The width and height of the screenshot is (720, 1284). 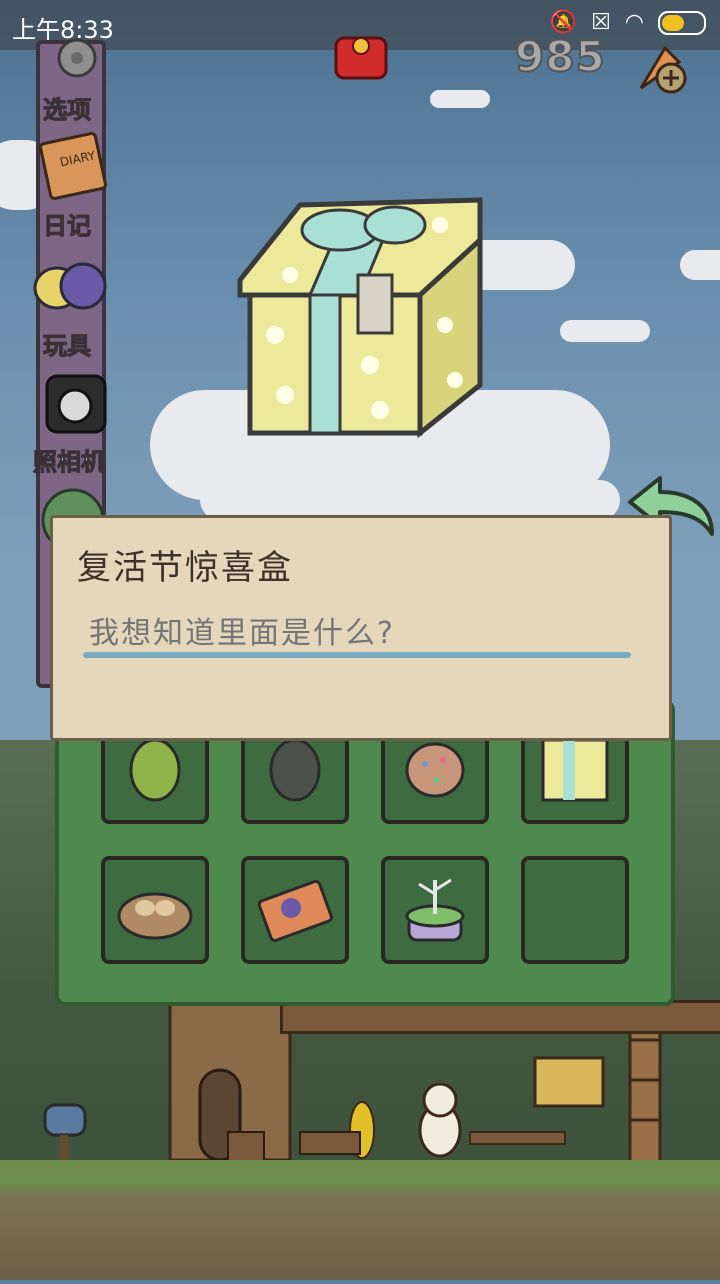 I want to click on sidebar-item-toys: 玩具, so click(x=67, y=306).